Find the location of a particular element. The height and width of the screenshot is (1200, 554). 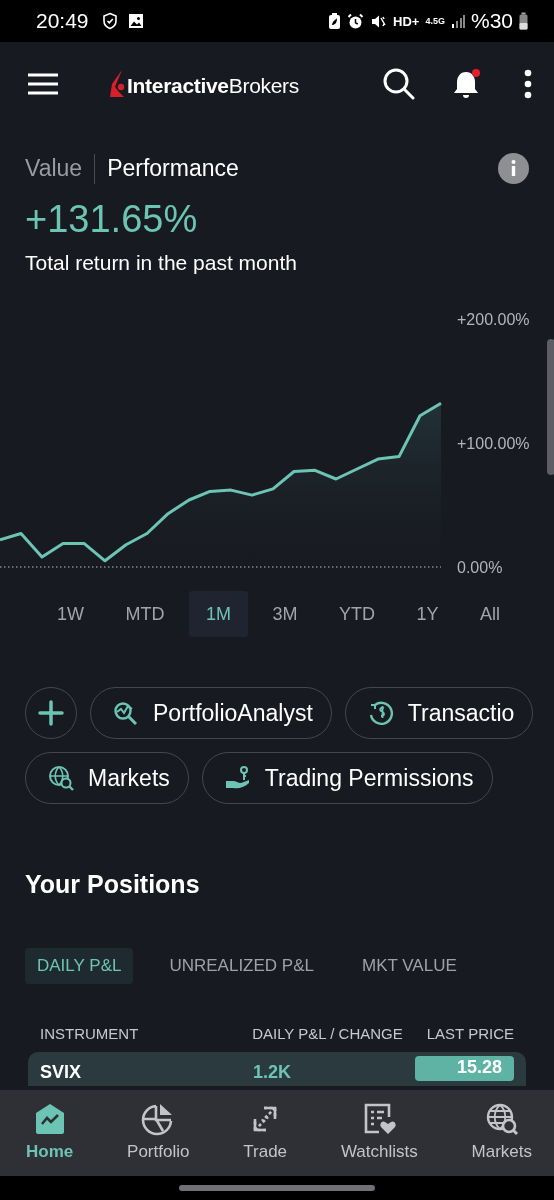

signal-icon is located at coordinates (457, 21).